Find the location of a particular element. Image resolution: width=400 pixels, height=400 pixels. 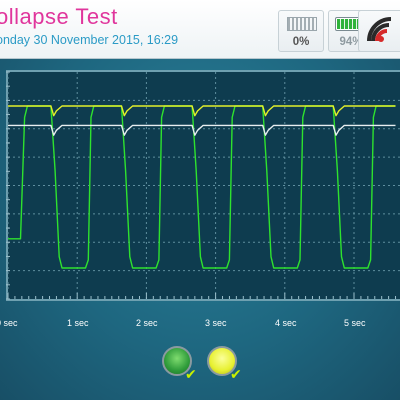

x-tick-label: 1 sec is located at coordinates (78, 323).